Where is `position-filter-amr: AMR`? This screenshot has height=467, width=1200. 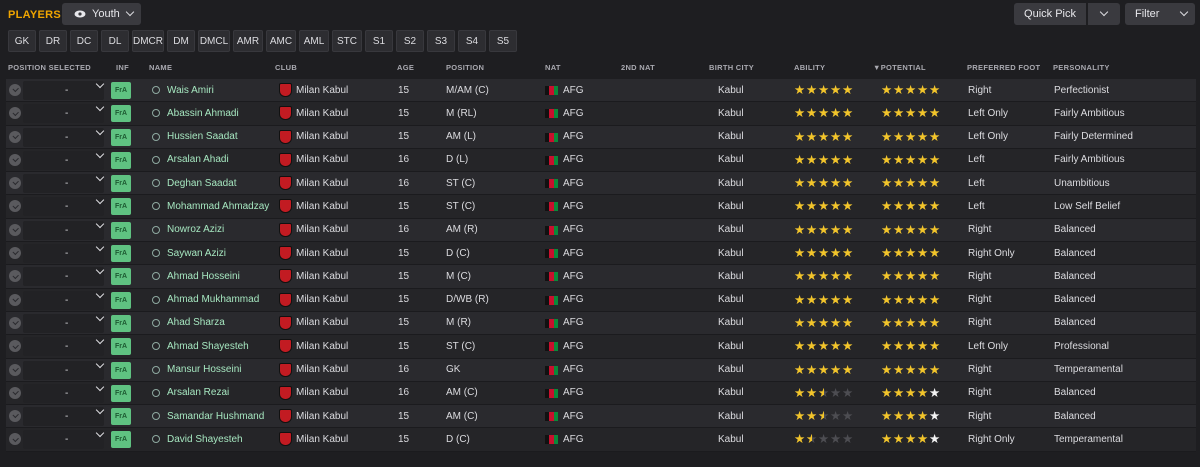 position-filter-amr: AMR is located at coordinates (248, 41).